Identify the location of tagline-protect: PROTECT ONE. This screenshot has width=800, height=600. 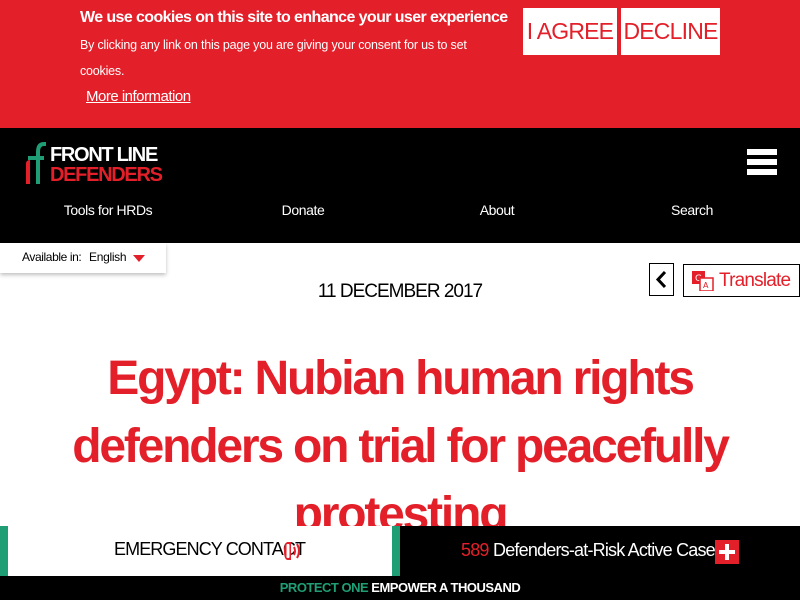
(324, 587).